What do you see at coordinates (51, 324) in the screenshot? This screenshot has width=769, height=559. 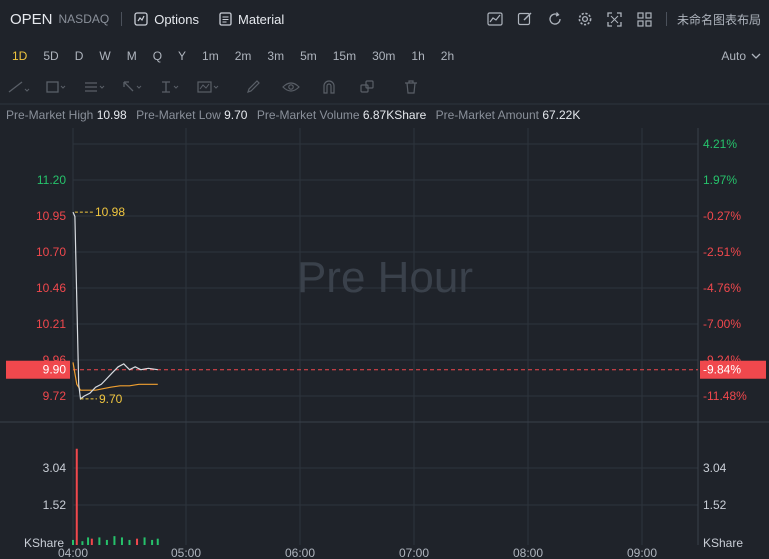 I see `price-axis-label: 10.21` at bounding box center [51, 324].